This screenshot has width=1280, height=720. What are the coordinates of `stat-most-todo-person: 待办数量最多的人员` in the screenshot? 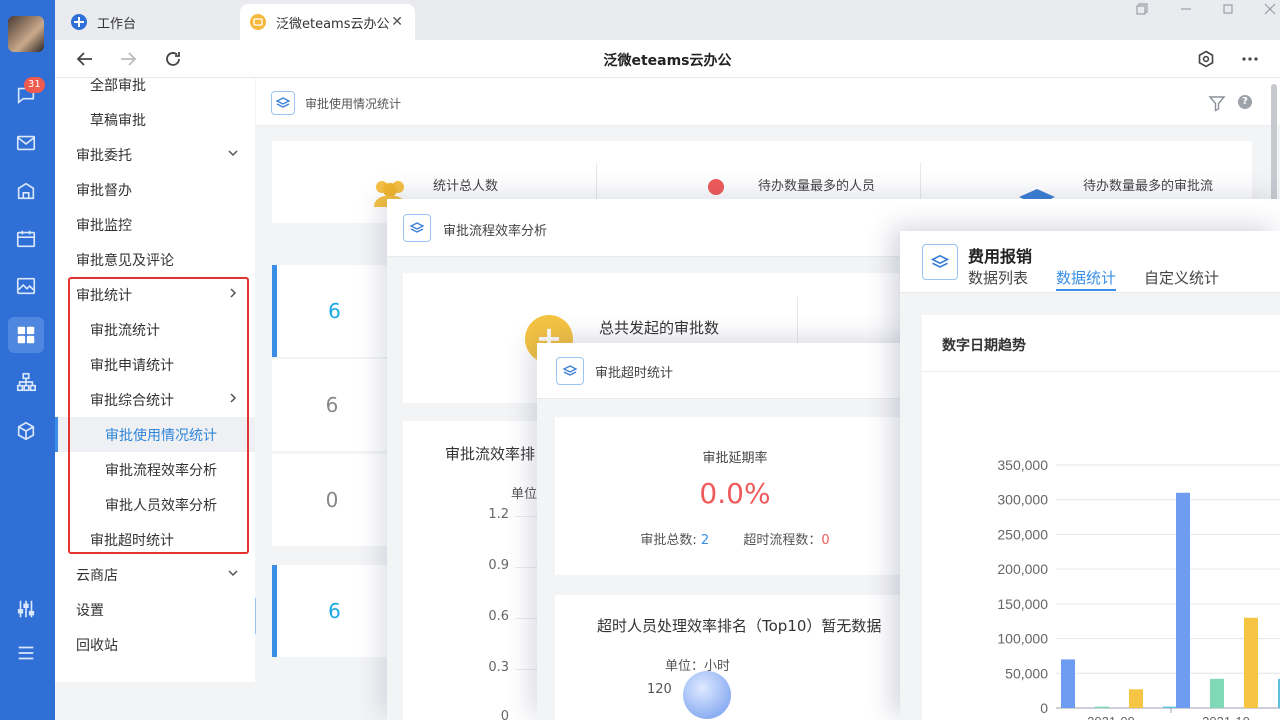 It's located at (817, 186).